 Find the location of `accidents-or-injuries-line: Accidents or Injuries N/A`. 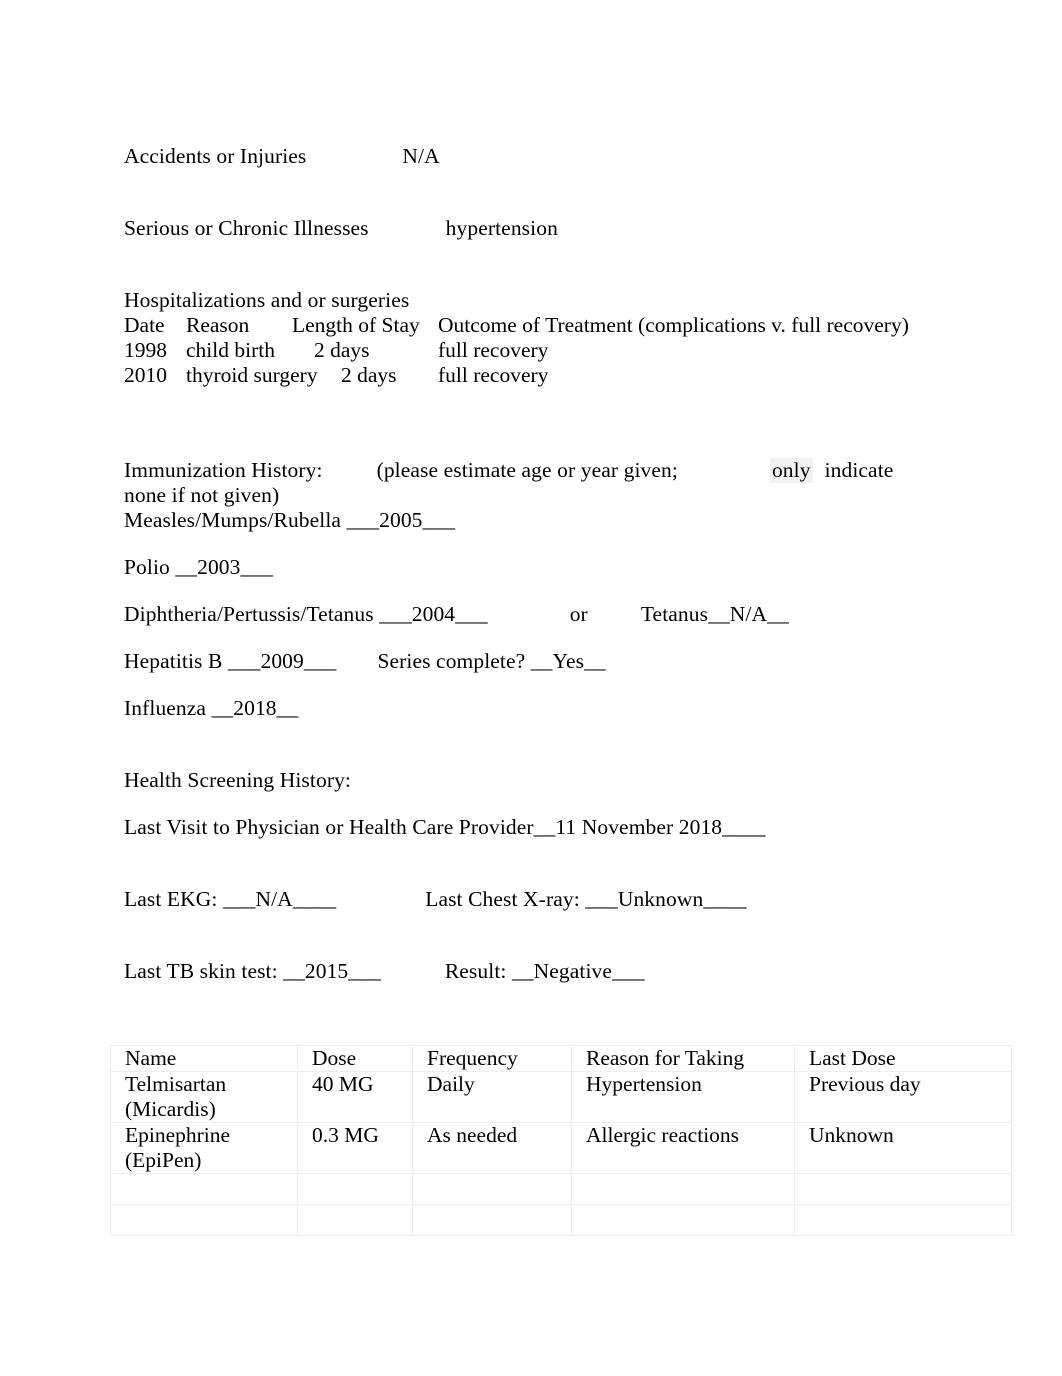

accidents-or-injuries-line: Accidents or Injuries N/A is located at coordinates (539, 156).